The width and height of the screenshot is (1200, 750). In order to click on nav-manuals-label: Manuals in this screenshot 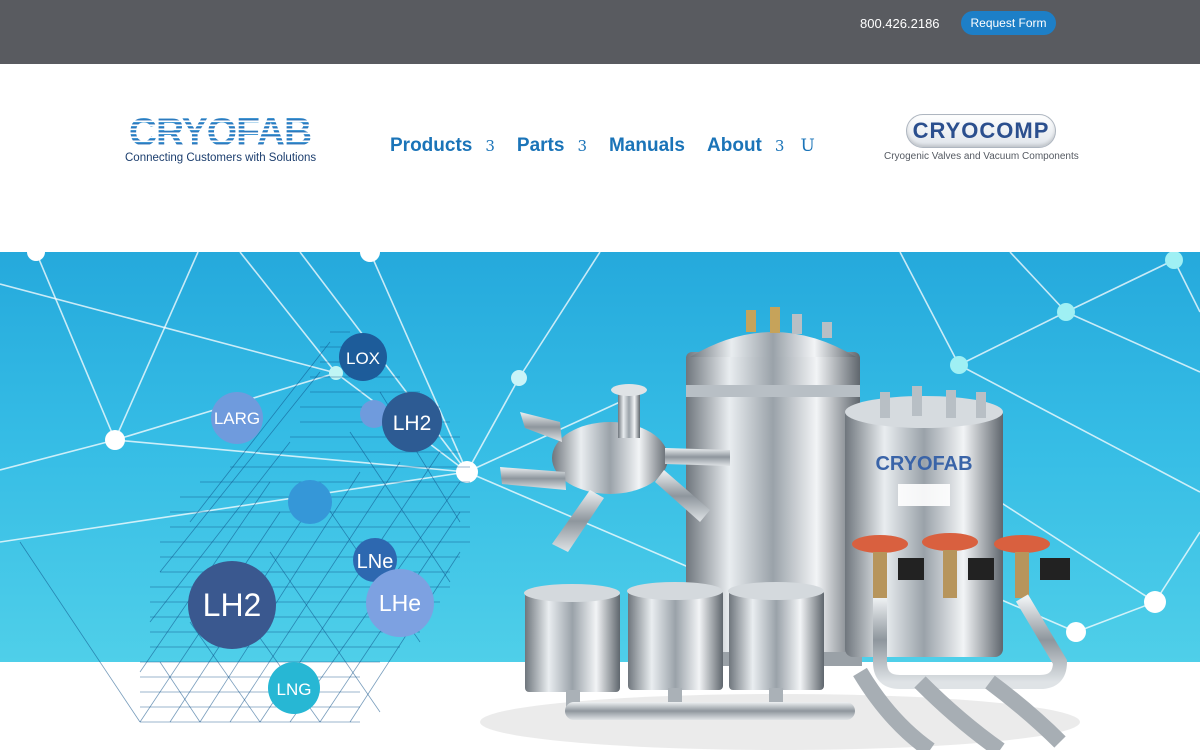, I will do `click(647, 145)`.